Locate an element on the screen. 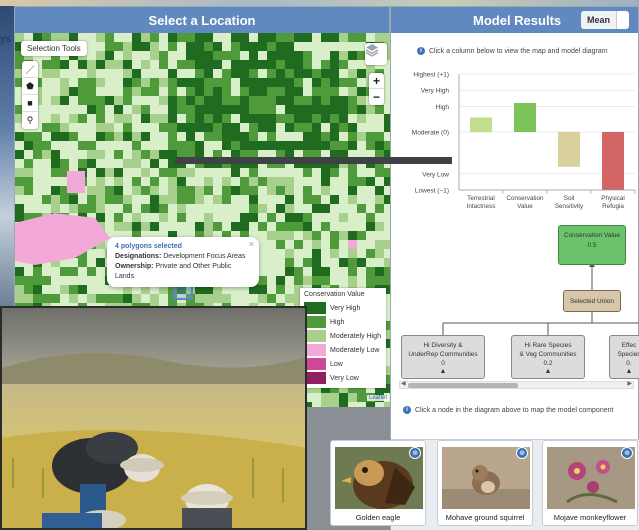 This screenshot has width=639, height=530. mean-option: Mean is located at coordinates (599, 20).